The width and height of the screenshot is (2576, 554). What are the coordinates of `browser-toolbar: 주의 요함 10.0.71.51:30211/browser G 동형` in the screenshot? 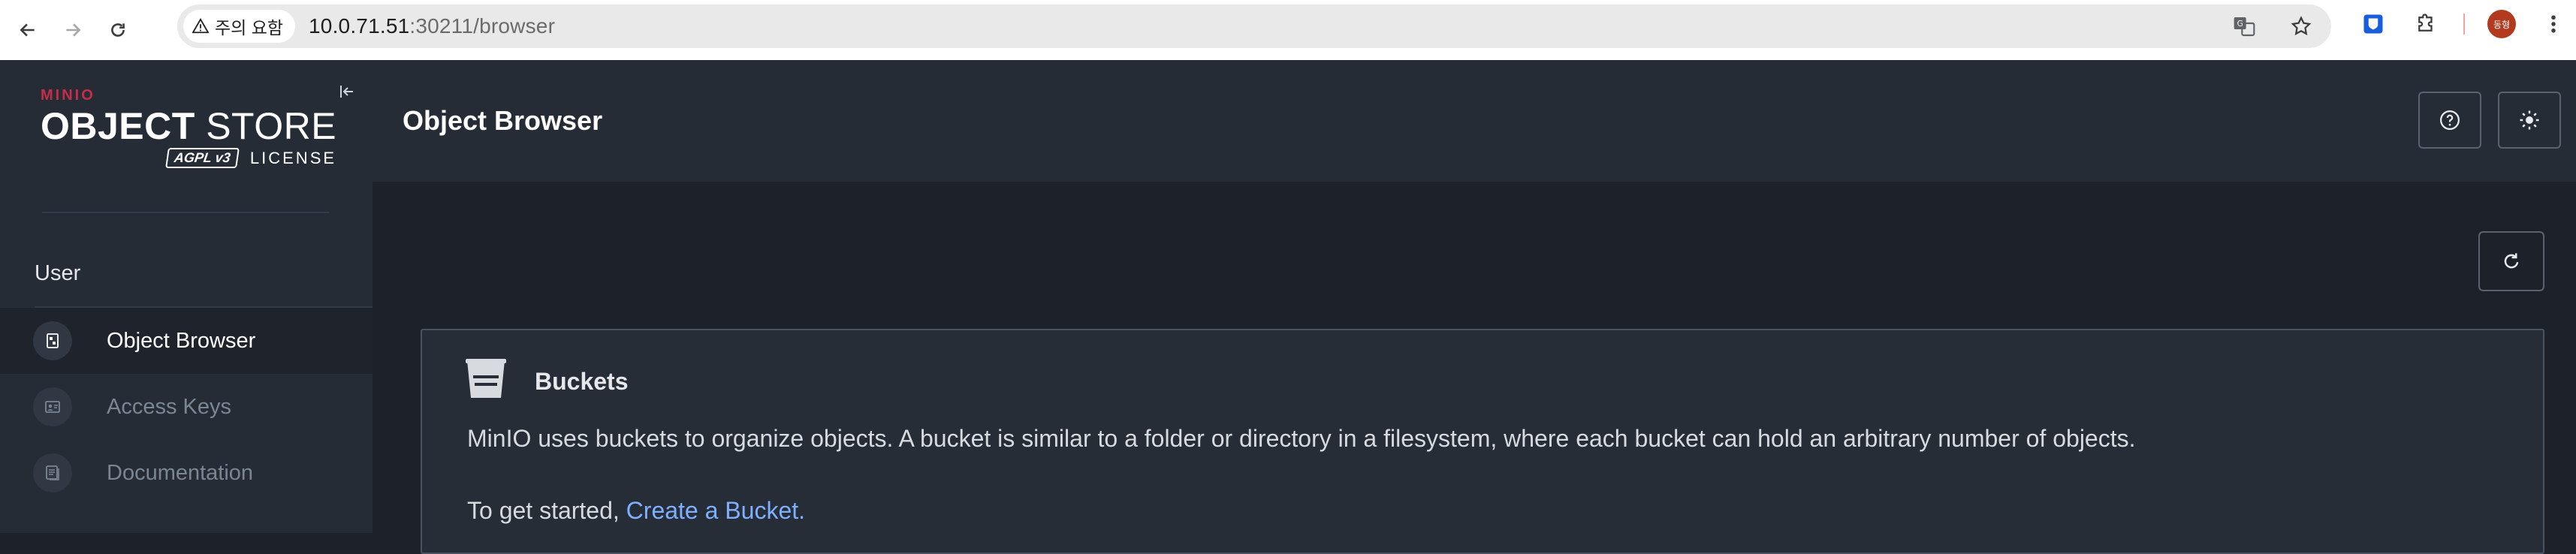 It's located at (1288, 30).